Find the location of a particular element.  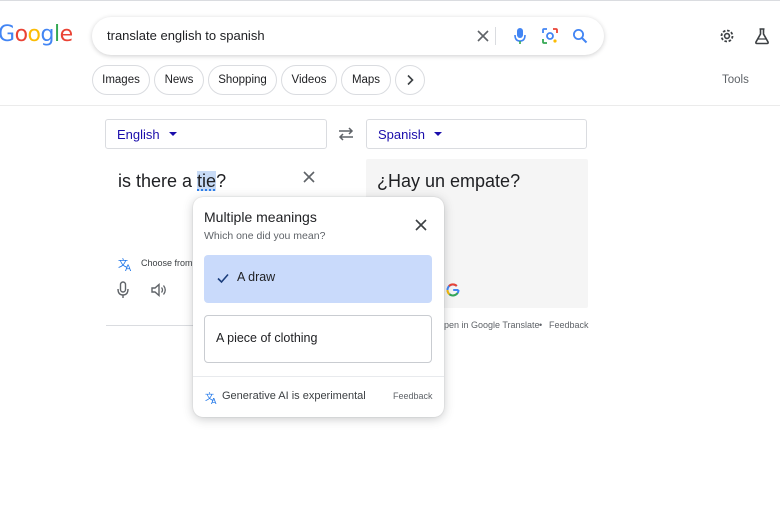

top-border is located at coordinates (390, 0).